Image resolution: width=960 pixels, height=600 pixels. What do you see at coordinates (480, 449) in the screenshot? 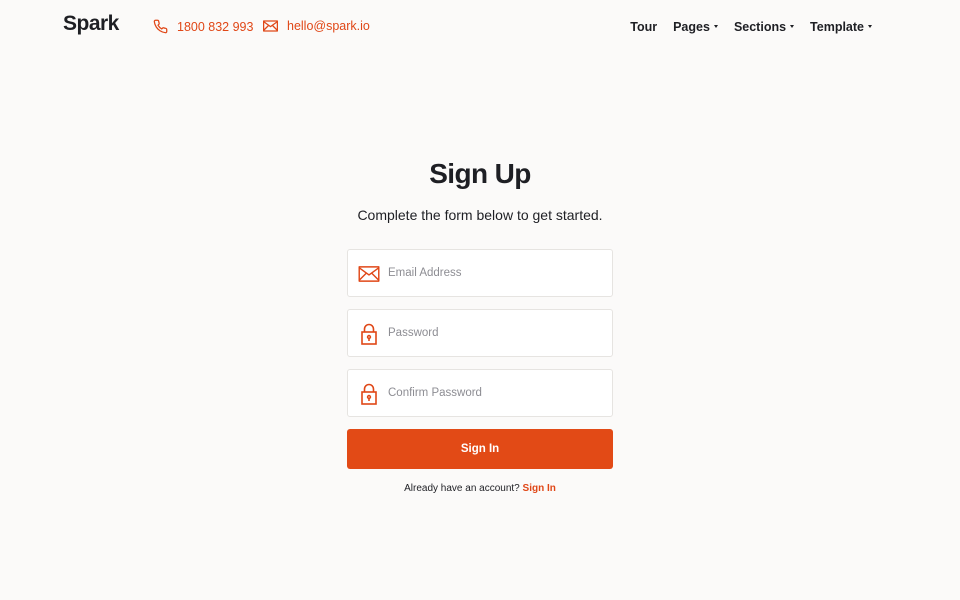
I see `sign-in-button: Sign In` at bounding box center [480, 449].